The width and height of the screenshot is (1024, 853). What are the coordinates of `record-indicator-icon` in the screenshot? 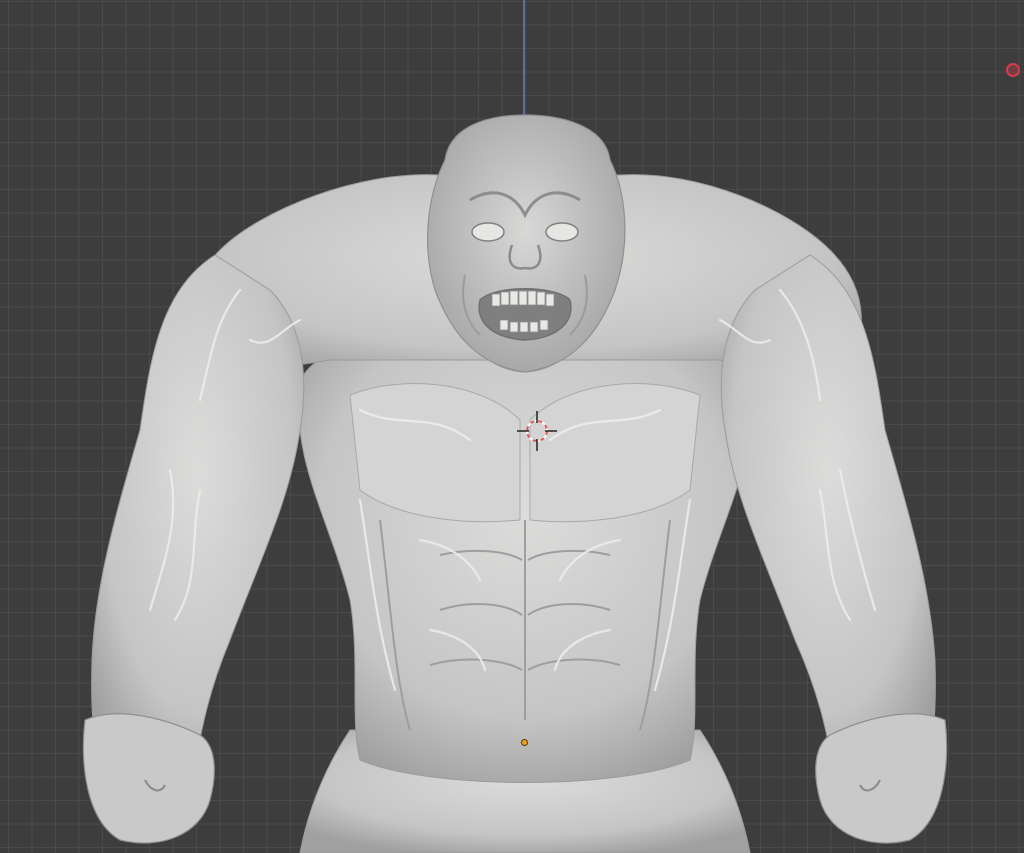 It's located at (1013, 70).